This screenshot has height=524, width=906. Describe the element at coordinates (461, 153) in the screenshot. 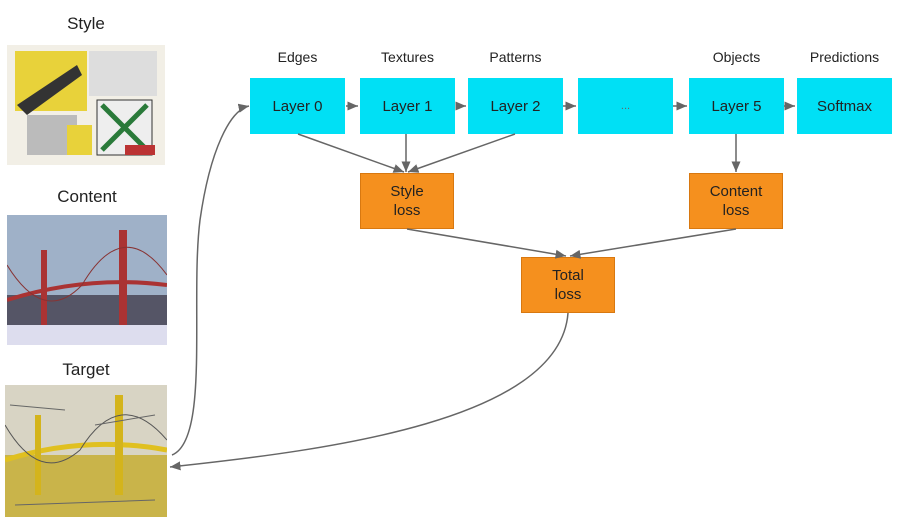

I see `arrow-layer2-style-loss` at that location.